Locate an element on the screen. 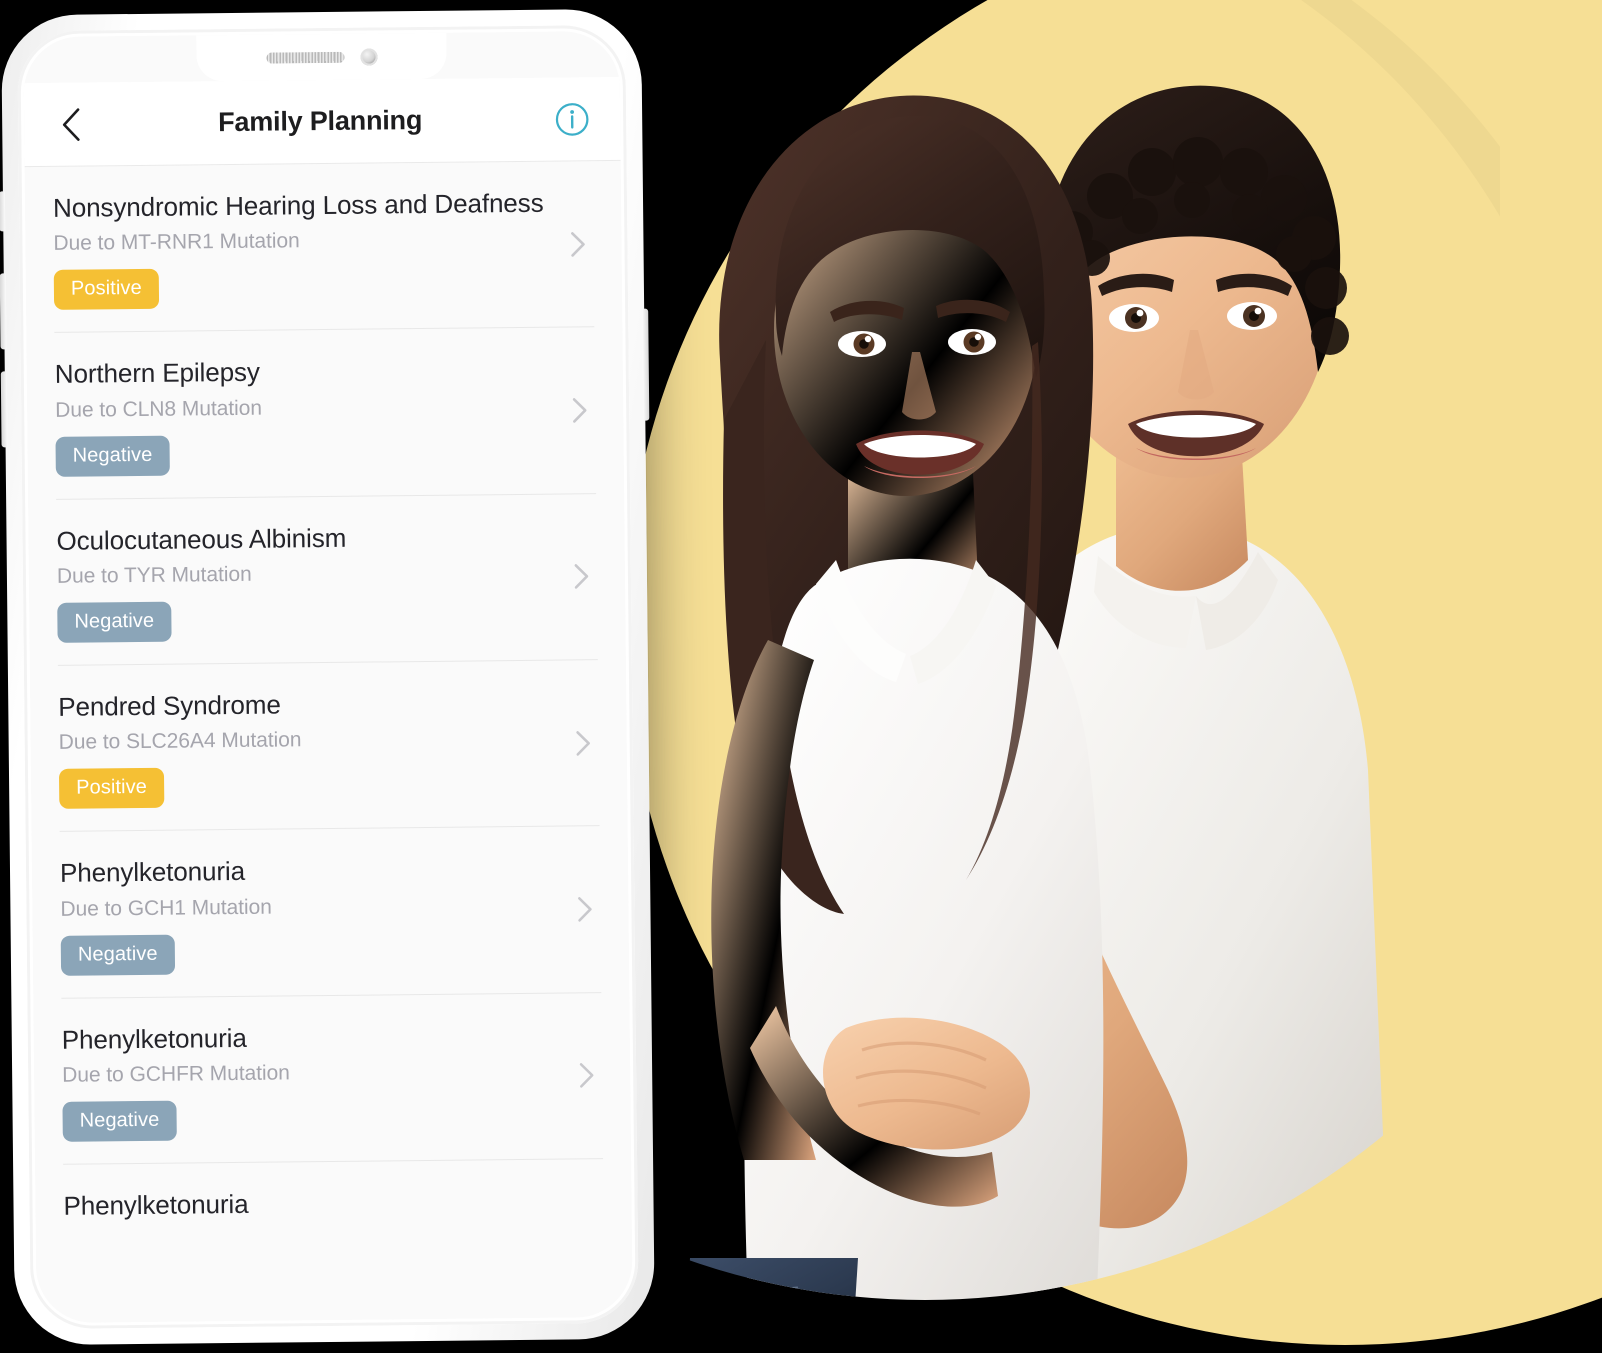 The width and height of the screenshot is (1602, 1353). volume-down-button is located at coordinates (4, 409).